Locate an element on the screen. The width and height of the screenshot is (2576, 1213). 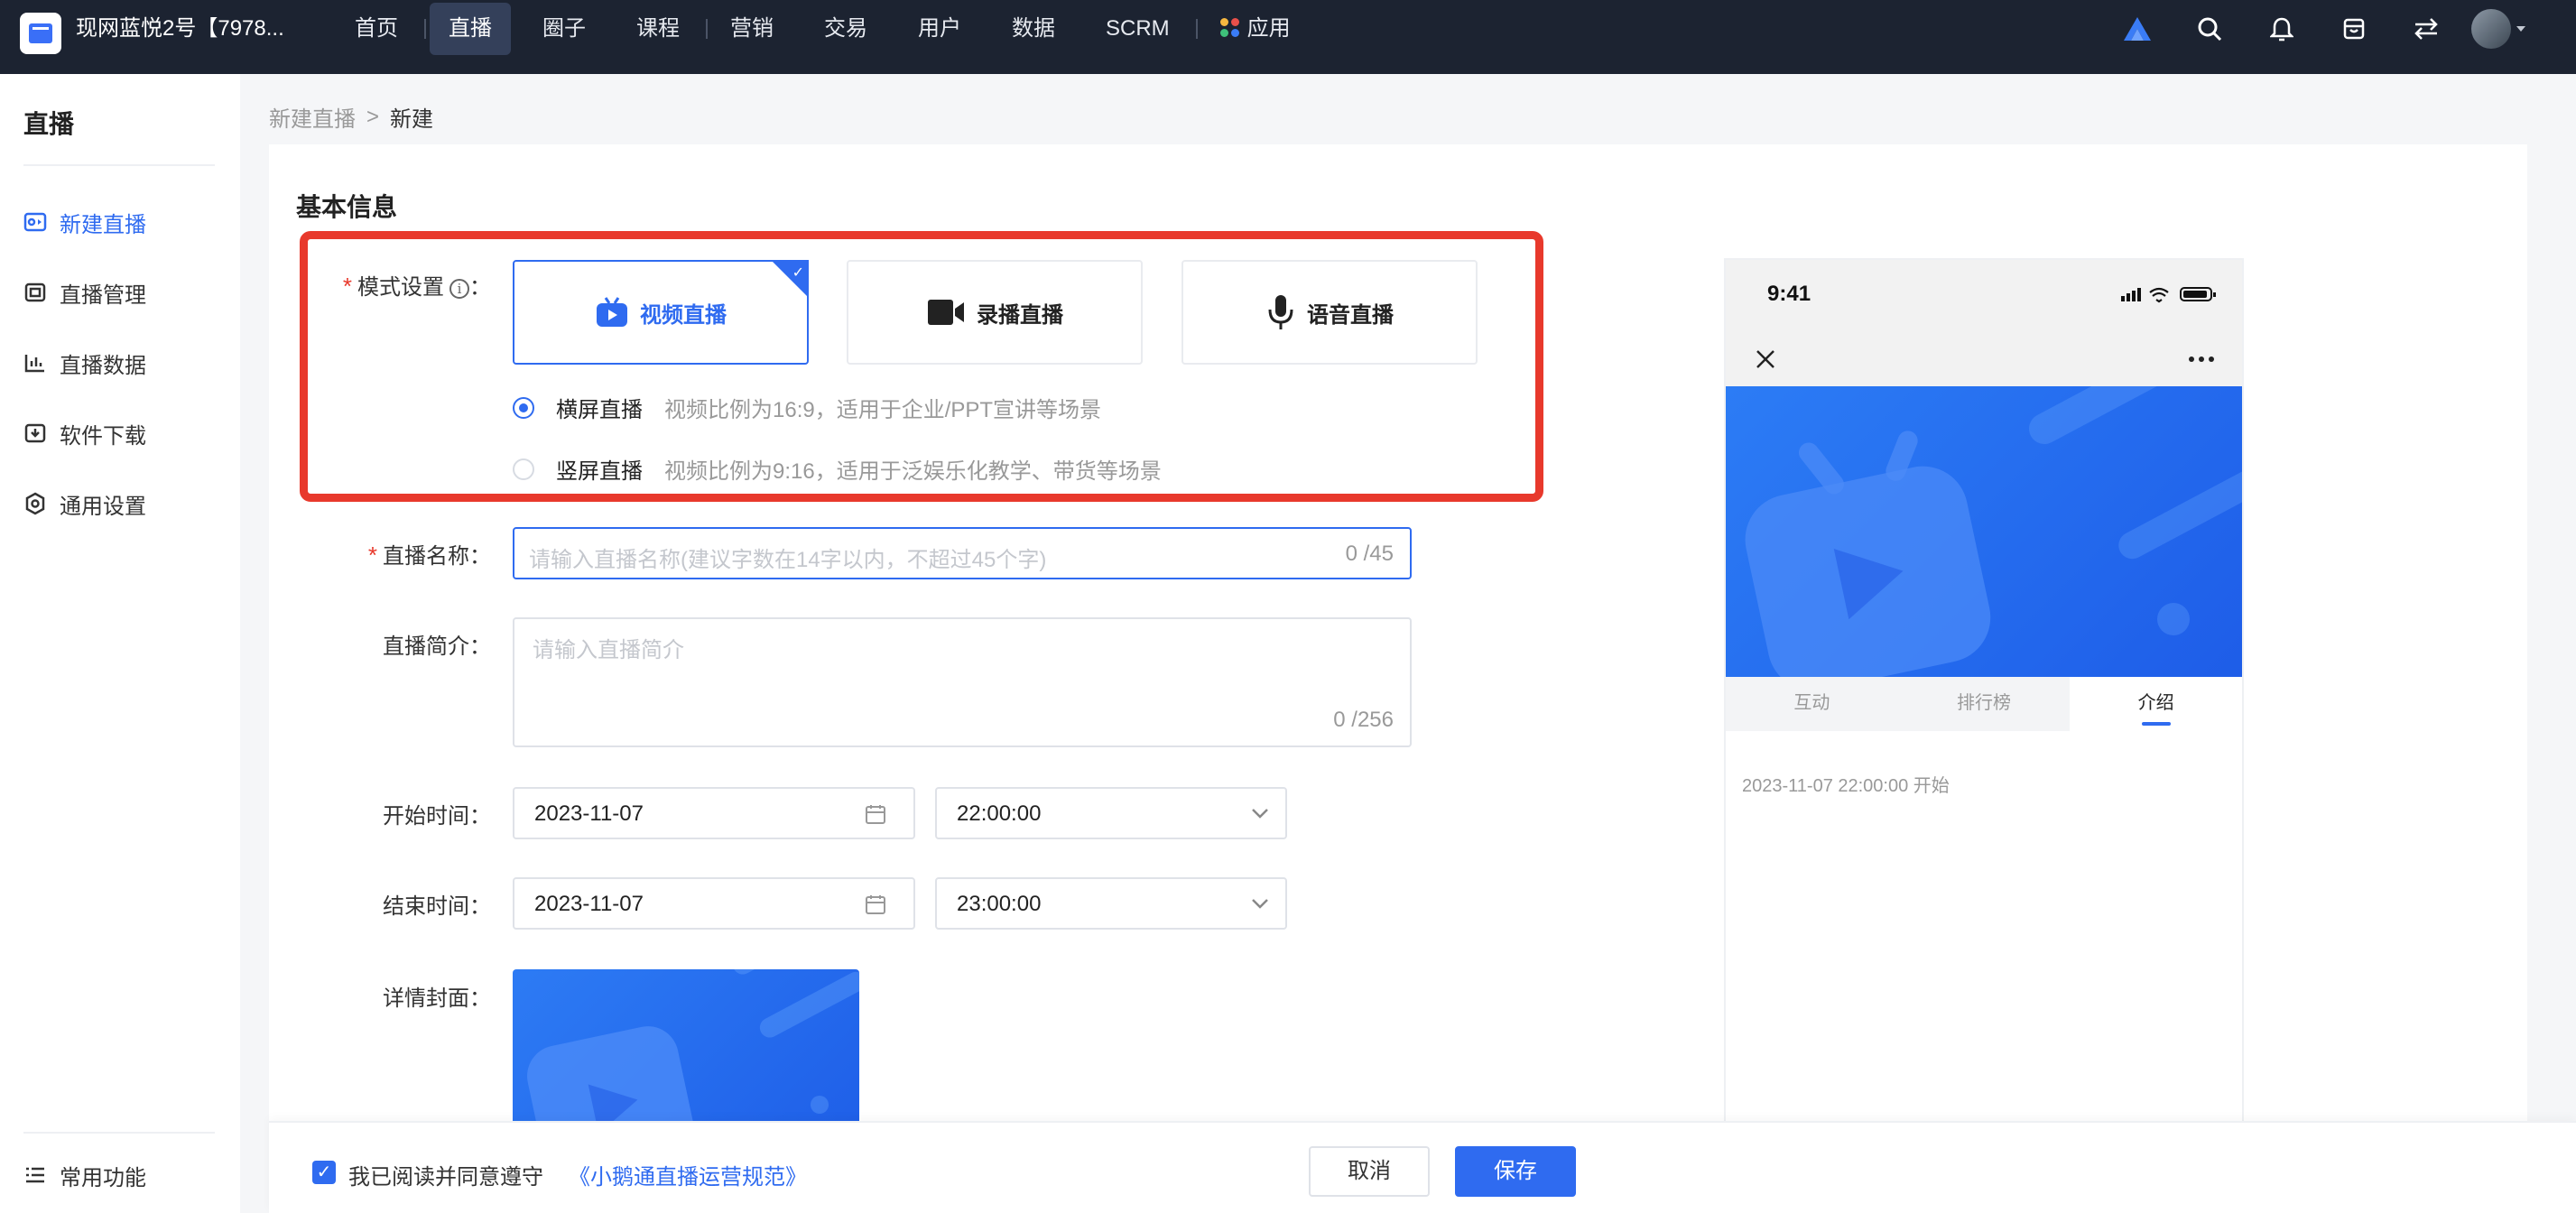
nav-users: 用户 is located at coordinates (939, 29).